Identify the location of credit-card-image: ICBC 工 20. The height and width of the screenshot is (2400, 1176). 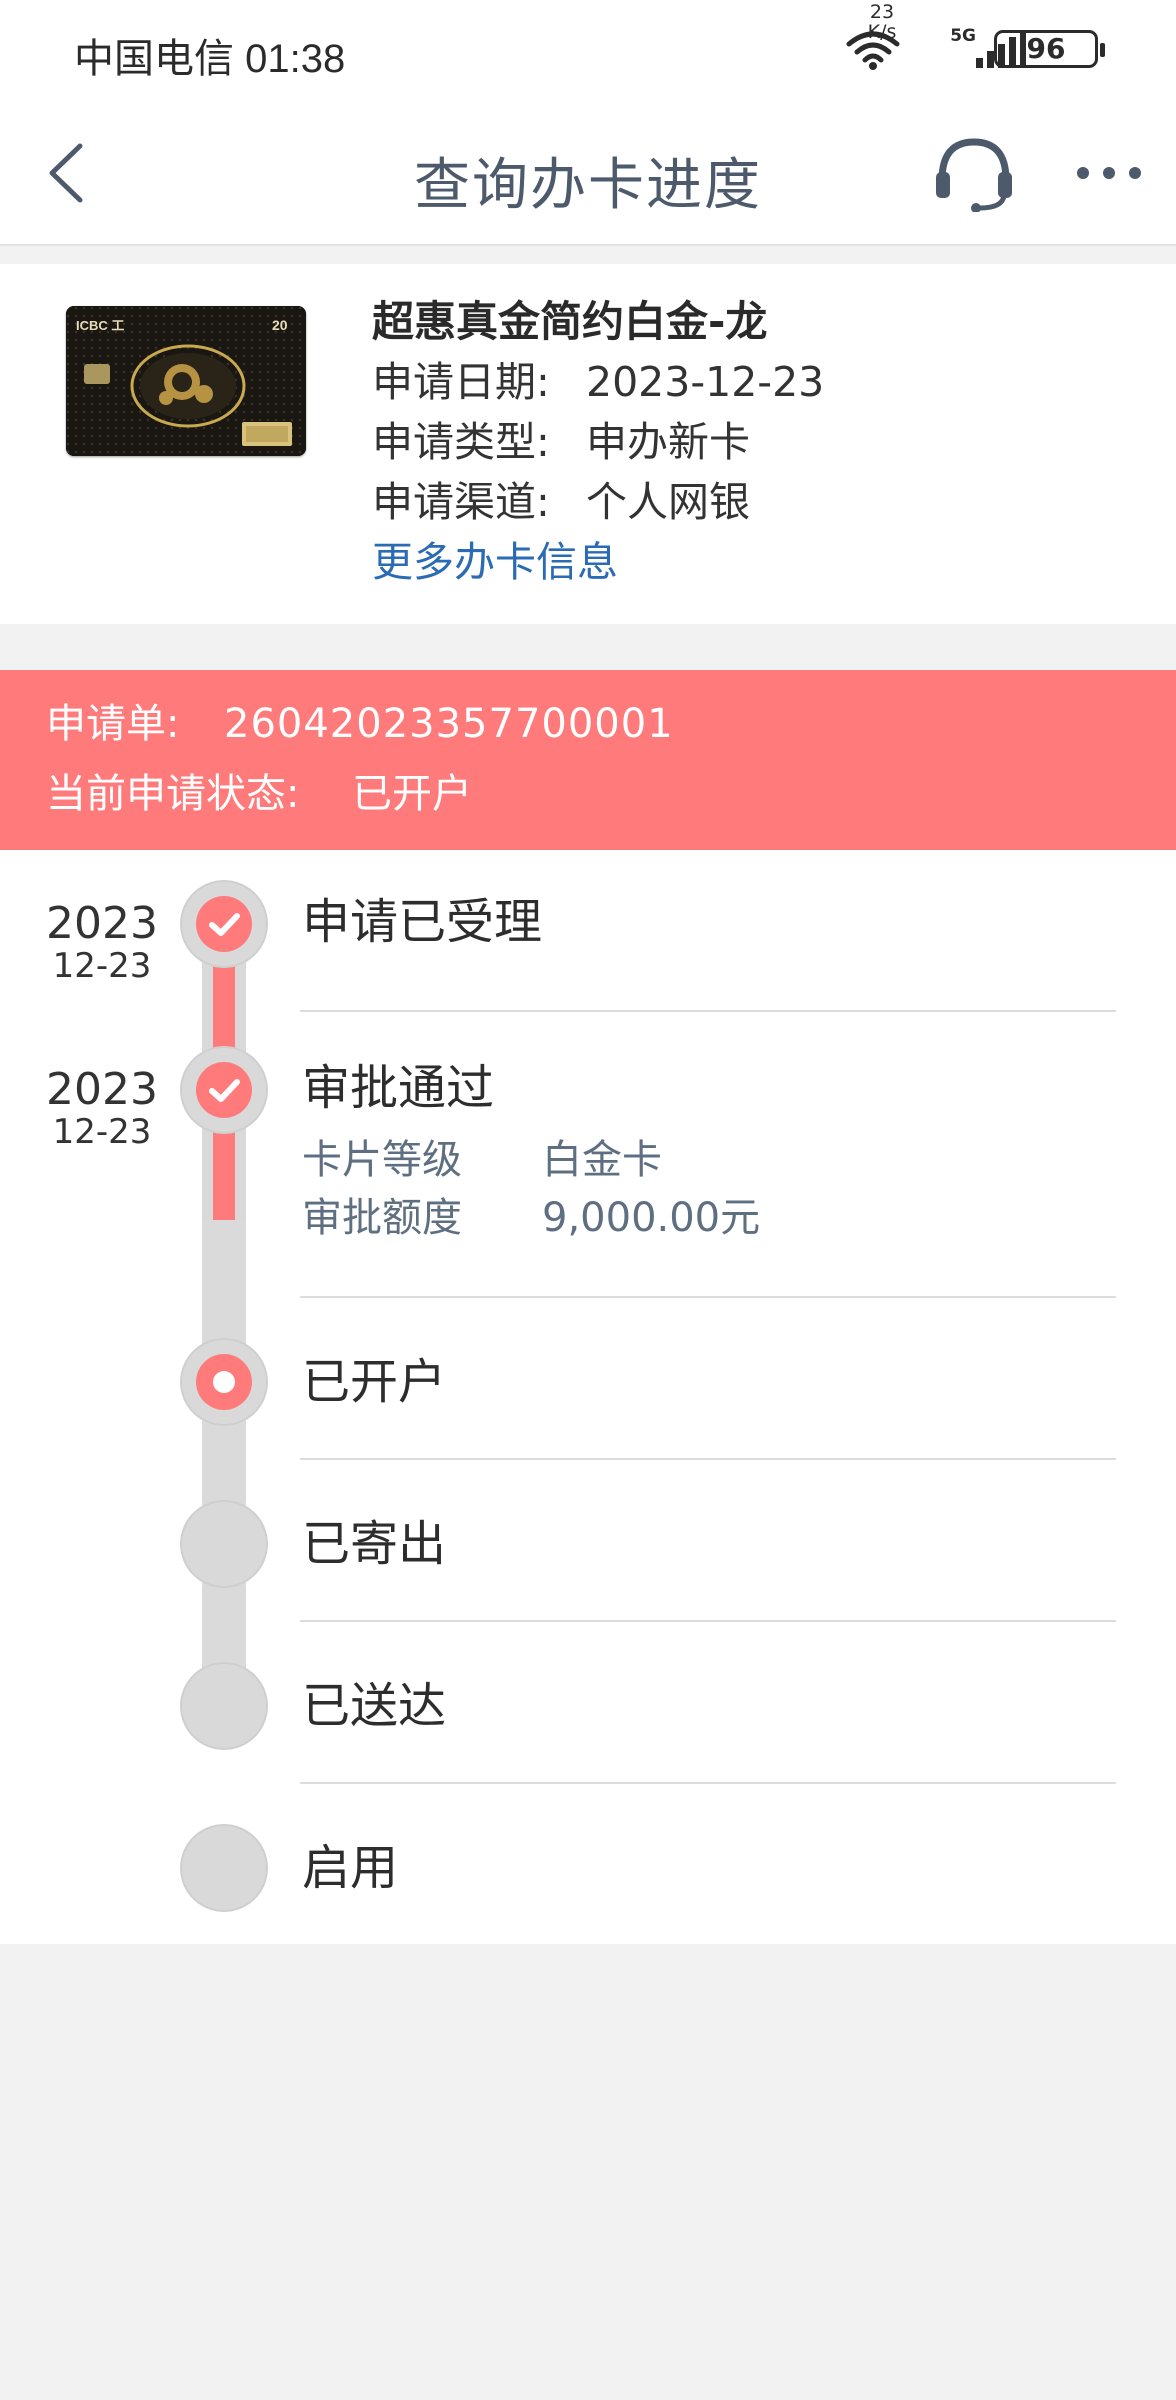
(186, 381).